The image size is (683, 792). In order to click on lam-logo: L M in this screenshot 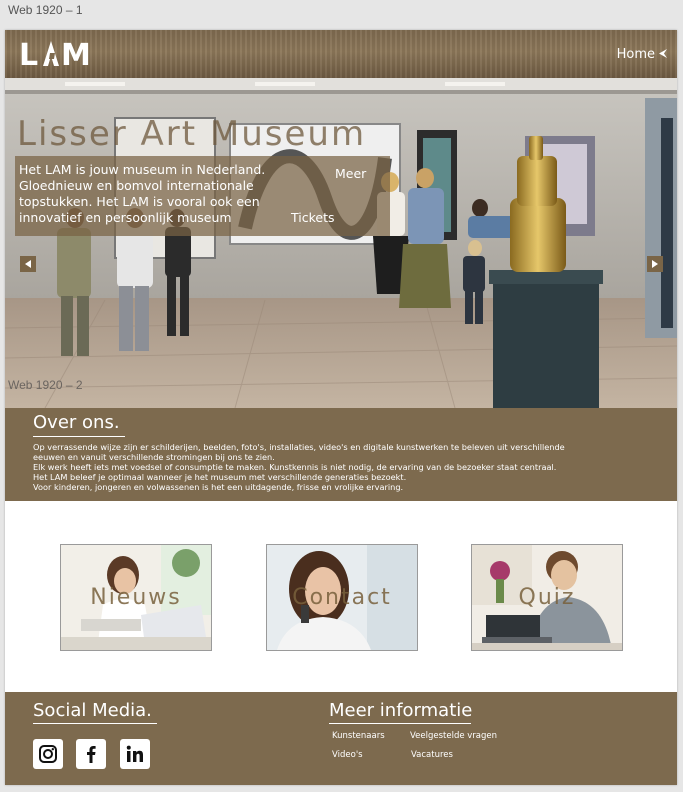, I will do `click(59, 54)`.